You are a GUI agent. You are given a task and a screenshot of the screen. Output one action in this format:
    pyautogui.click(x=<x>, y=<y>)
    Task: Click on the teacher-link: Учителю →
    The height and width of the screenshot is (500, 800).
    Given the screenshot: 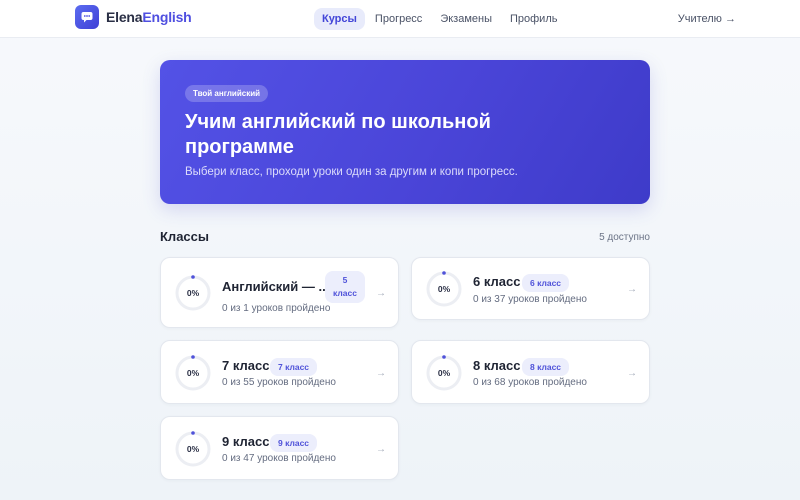 What is the action you would take?
    pyautogui.click(x=707, y=19)
    